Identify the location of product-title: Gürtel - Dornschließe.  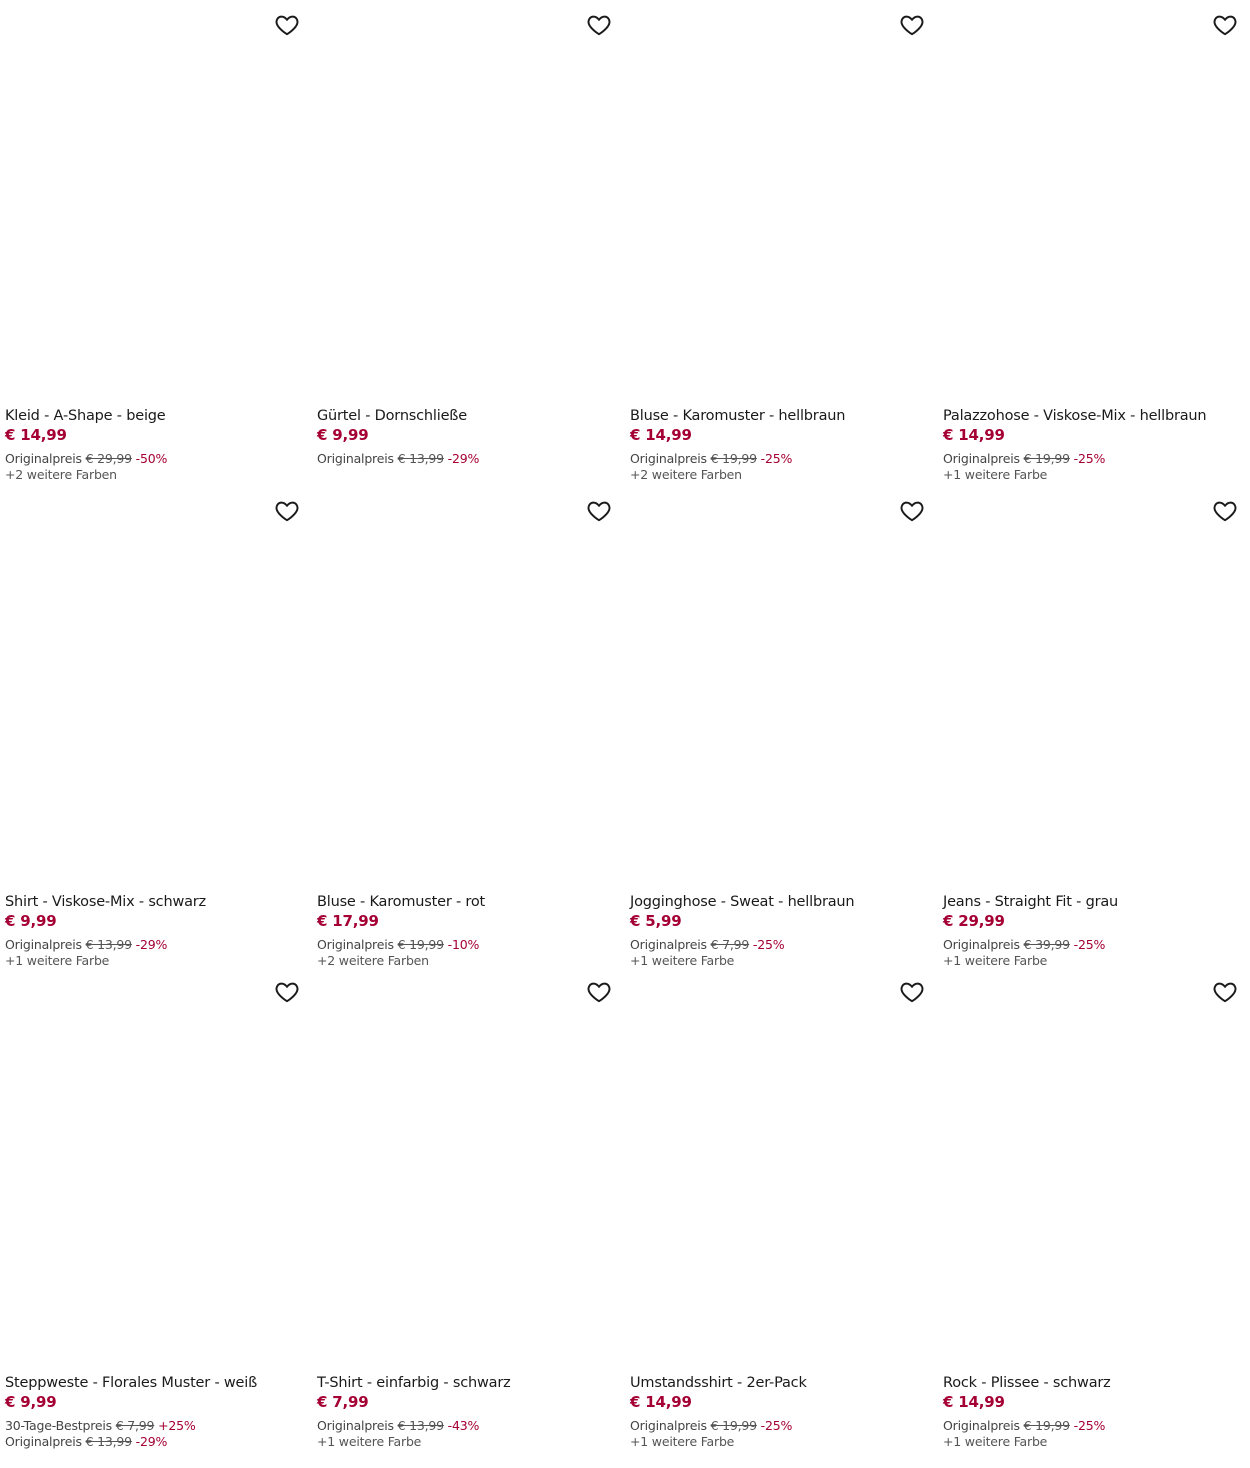
(464, 416).